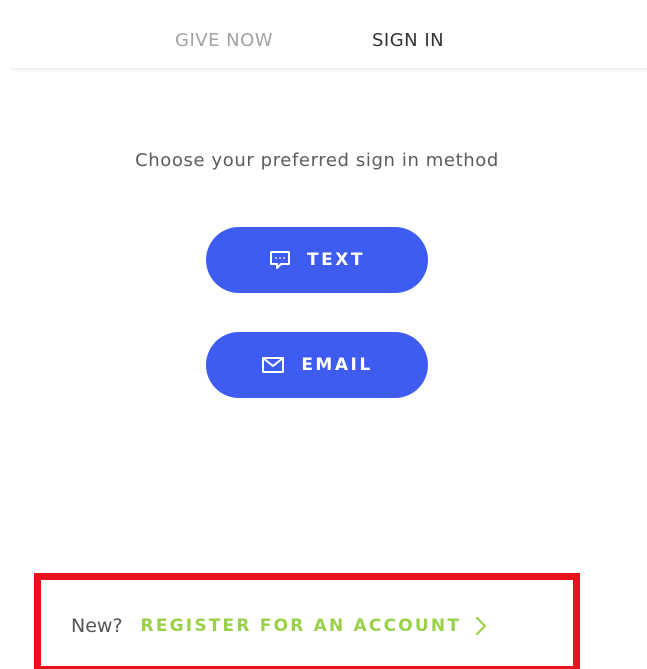 This screenshot has height=669, width=647. Describe the element at coordinates (224, 40) in the screenshot. I see `tab-give-now: GIVE NOW` at that location.